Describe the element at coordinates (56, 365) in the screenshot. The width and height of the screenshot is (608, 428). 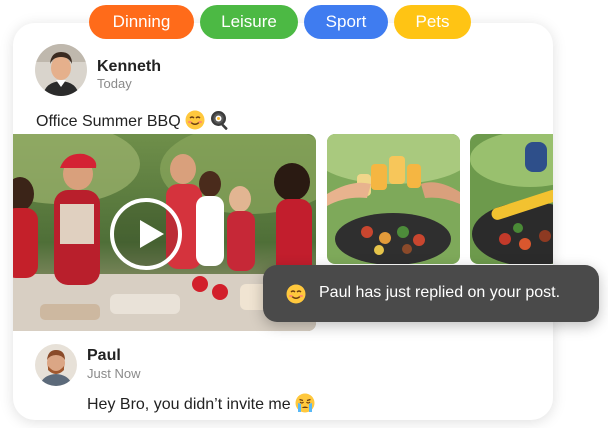
I see `paul-avatar` at that location.